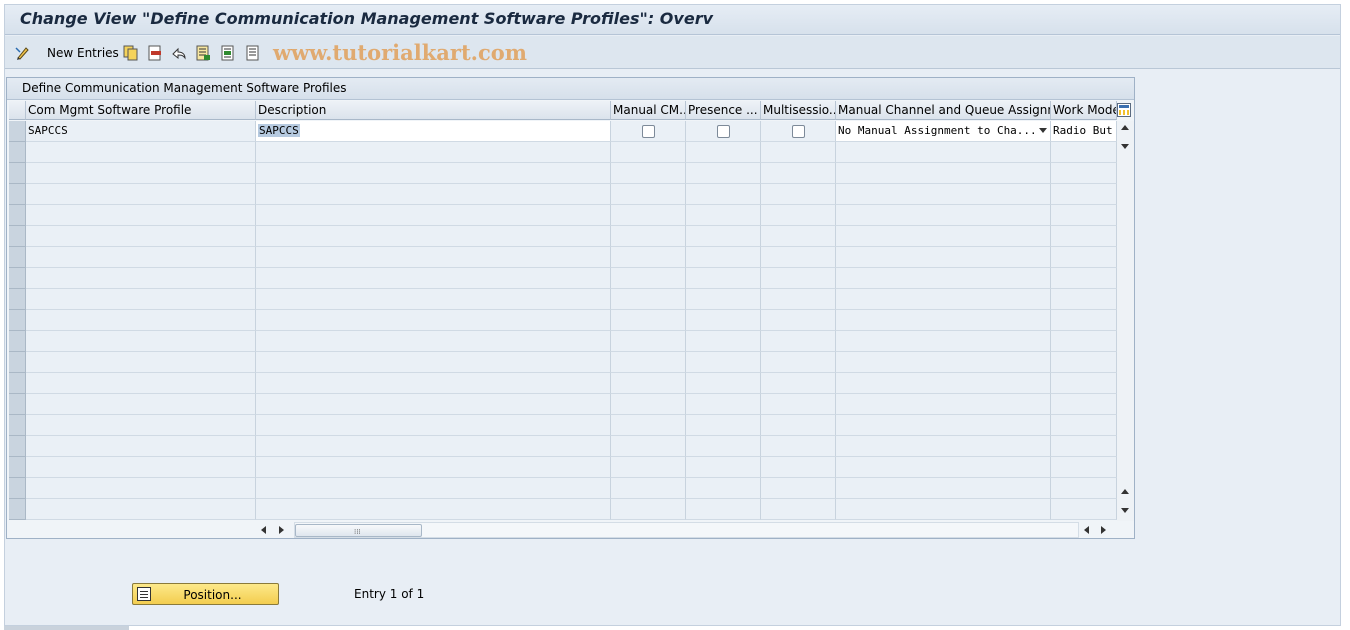 This screenshot has height=630, width=1350. Describe the element at coordinates (1043, 130) in the screenshot. I see `dropdown-arrow-icon` at that location.